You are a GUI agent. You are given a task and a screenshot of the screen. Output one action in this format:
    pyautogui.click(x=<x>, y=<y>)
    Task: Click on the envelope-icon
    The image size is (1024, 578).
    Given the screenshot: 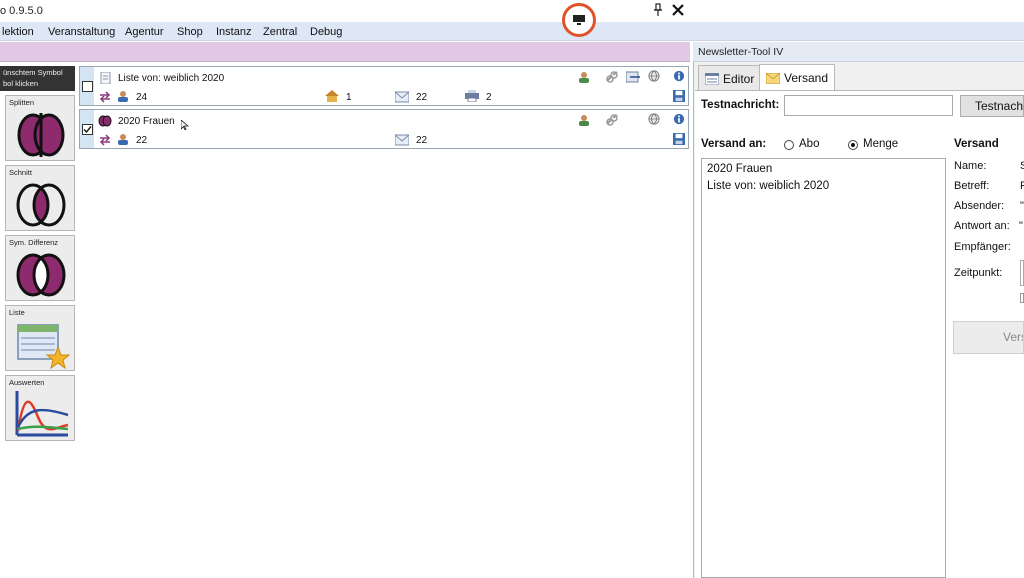 What is the action you would take?
    pyautogui.click(x=773, y=78)
    